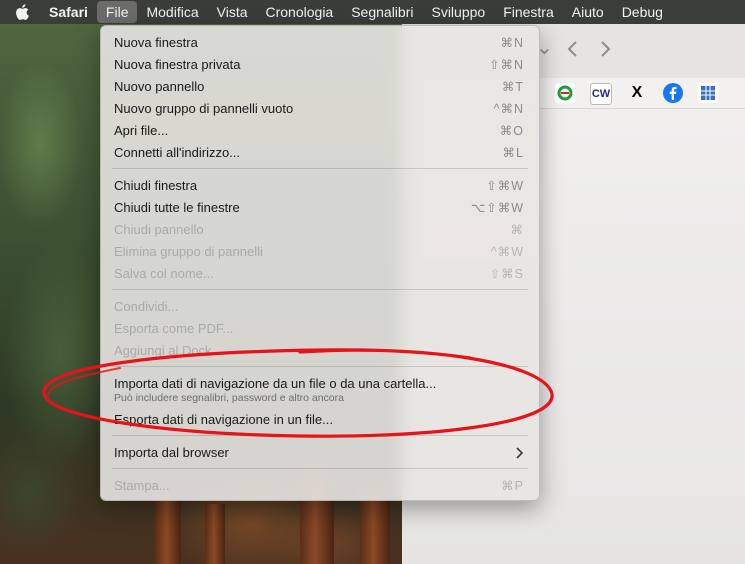  What do you see at coordinates (320, 230) in the screenshot?
I see `menu-item-chiudi-pannello: Chiudi pannello ⌘` at bounding box center [320, 230].